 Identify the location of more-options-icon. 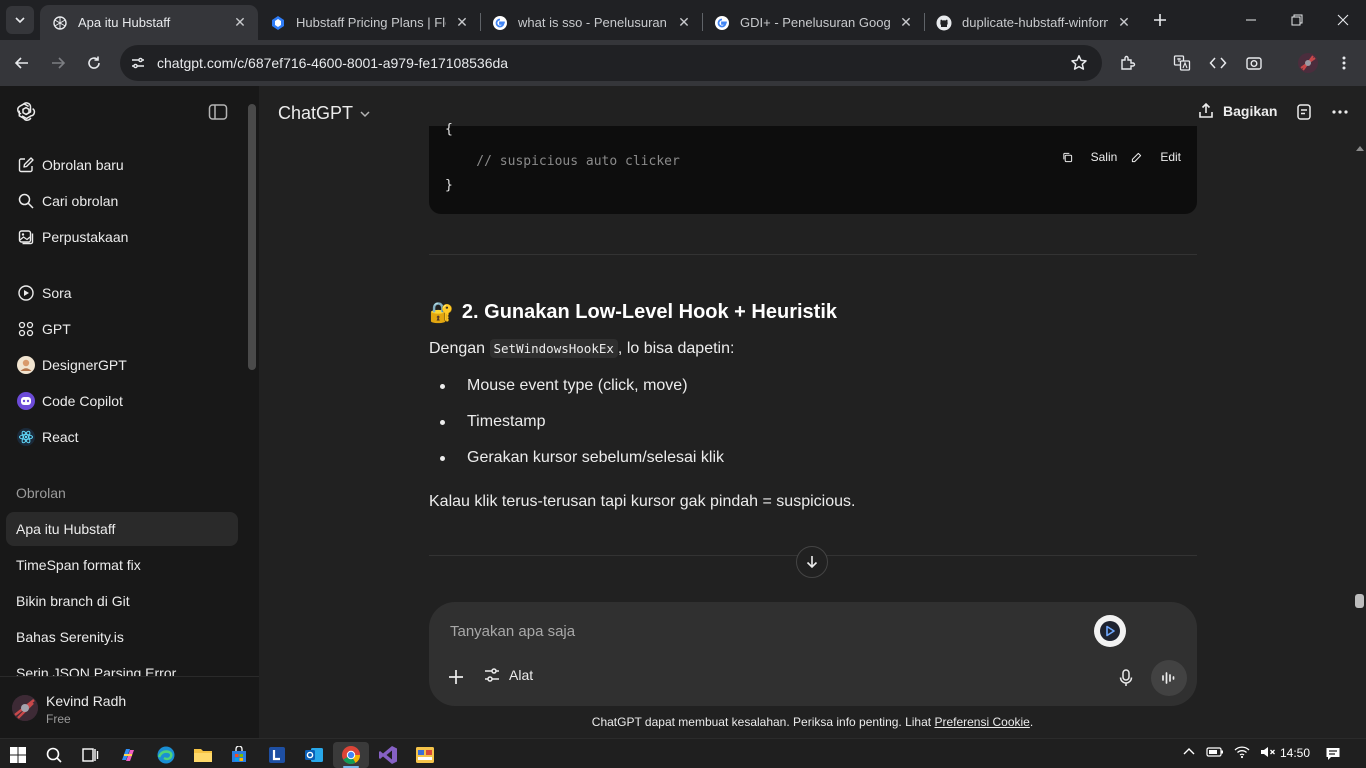
(1340, 112).